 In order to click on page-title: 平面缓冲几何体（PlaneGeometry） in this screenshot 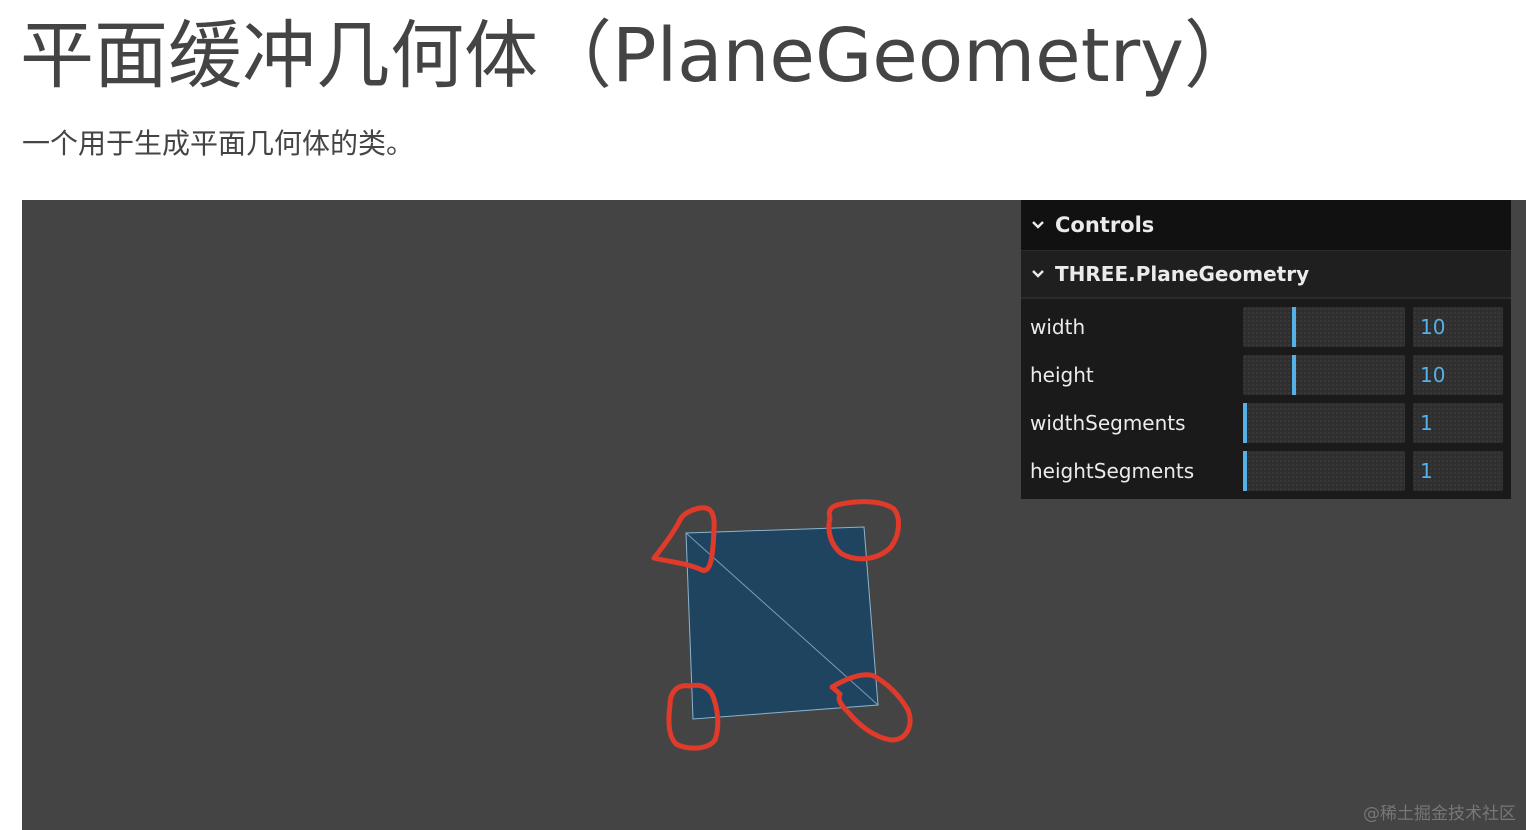, I will do `click(639, 56)`.